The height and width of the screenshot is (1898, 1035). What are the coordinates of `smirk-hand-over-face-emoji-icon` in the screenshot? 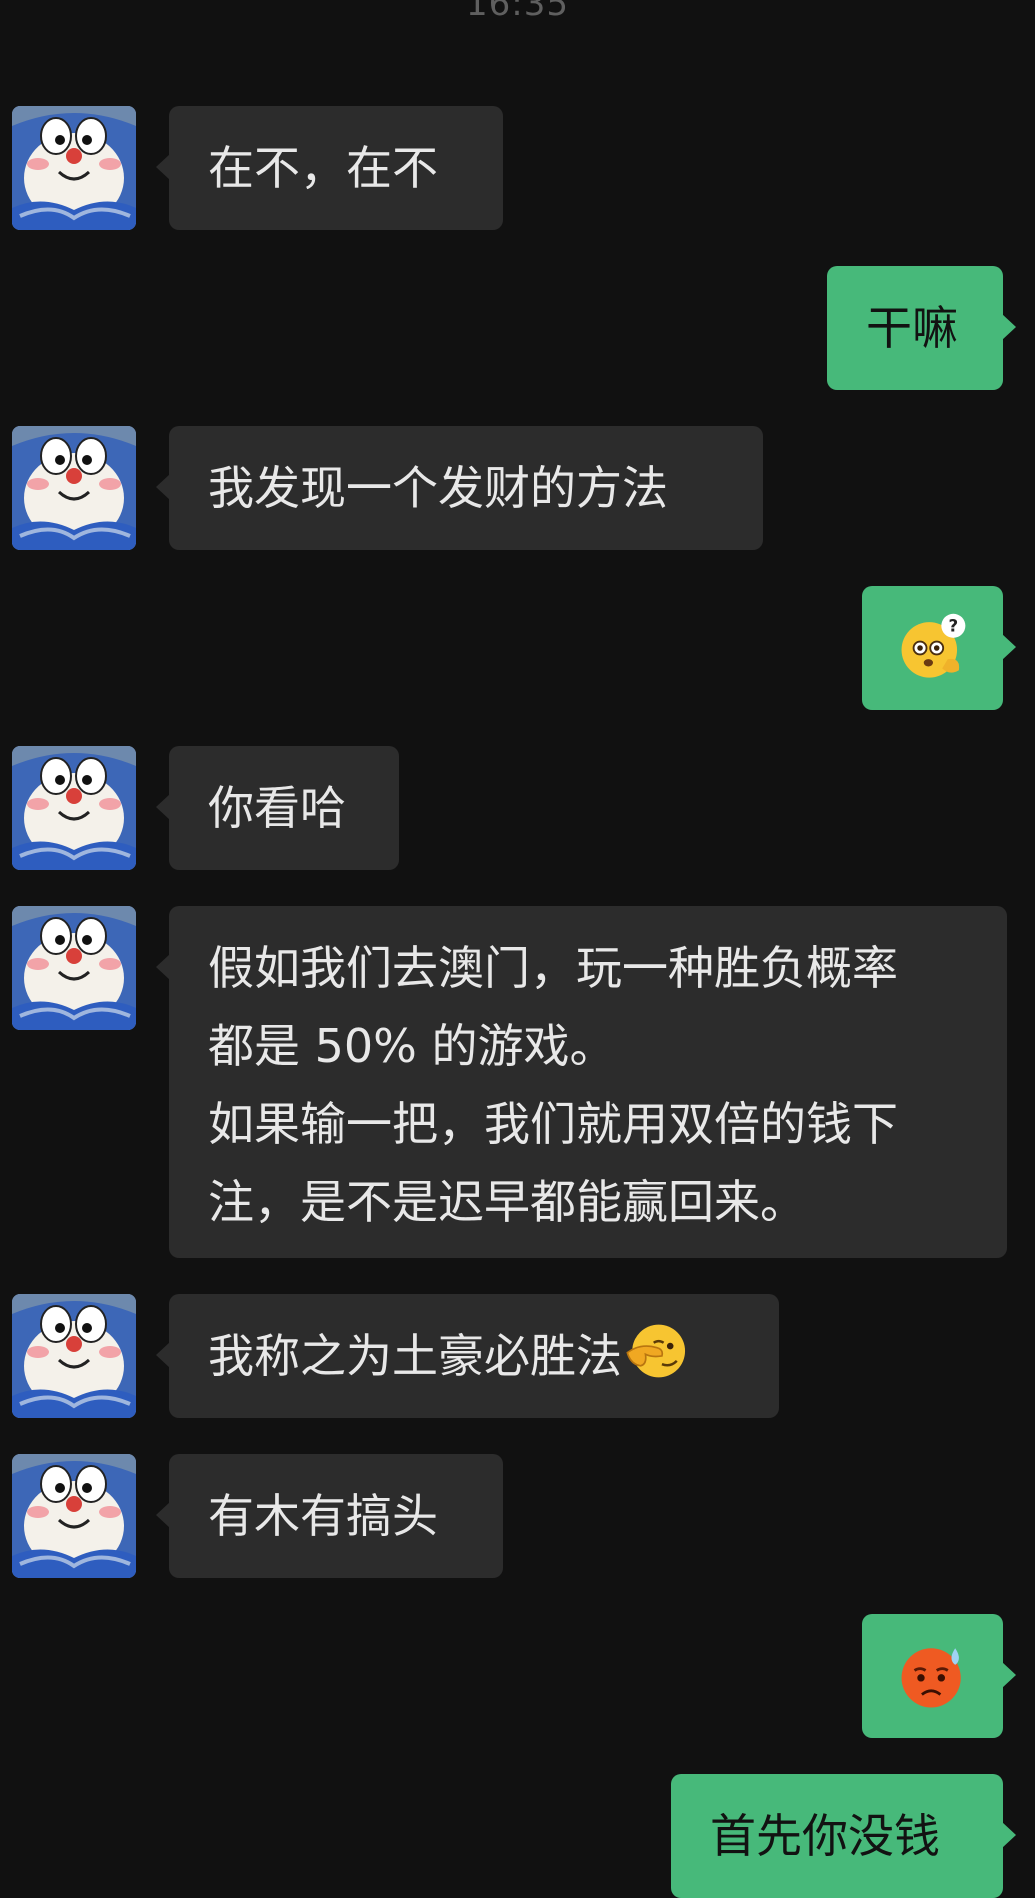 It's located at (657, 1351).